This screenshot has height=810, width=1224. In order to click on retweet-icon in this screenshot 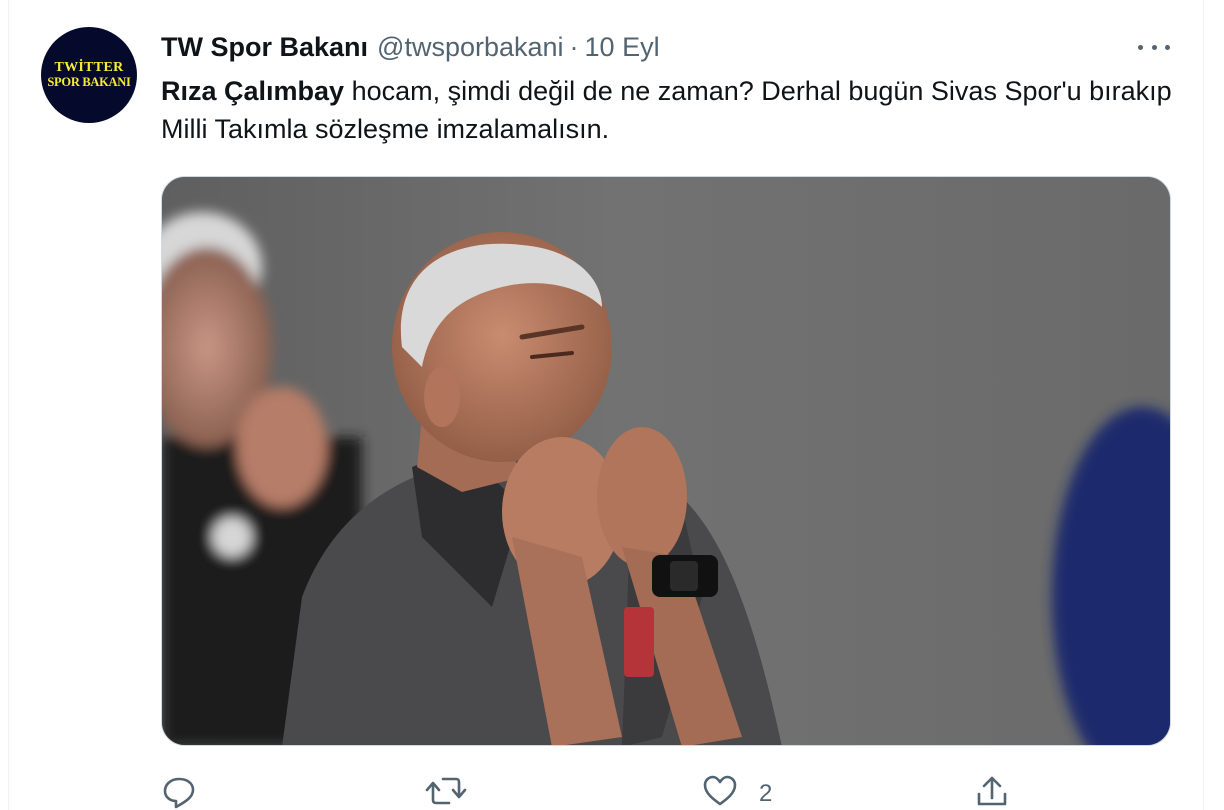, I will do `click(446, 791)`.